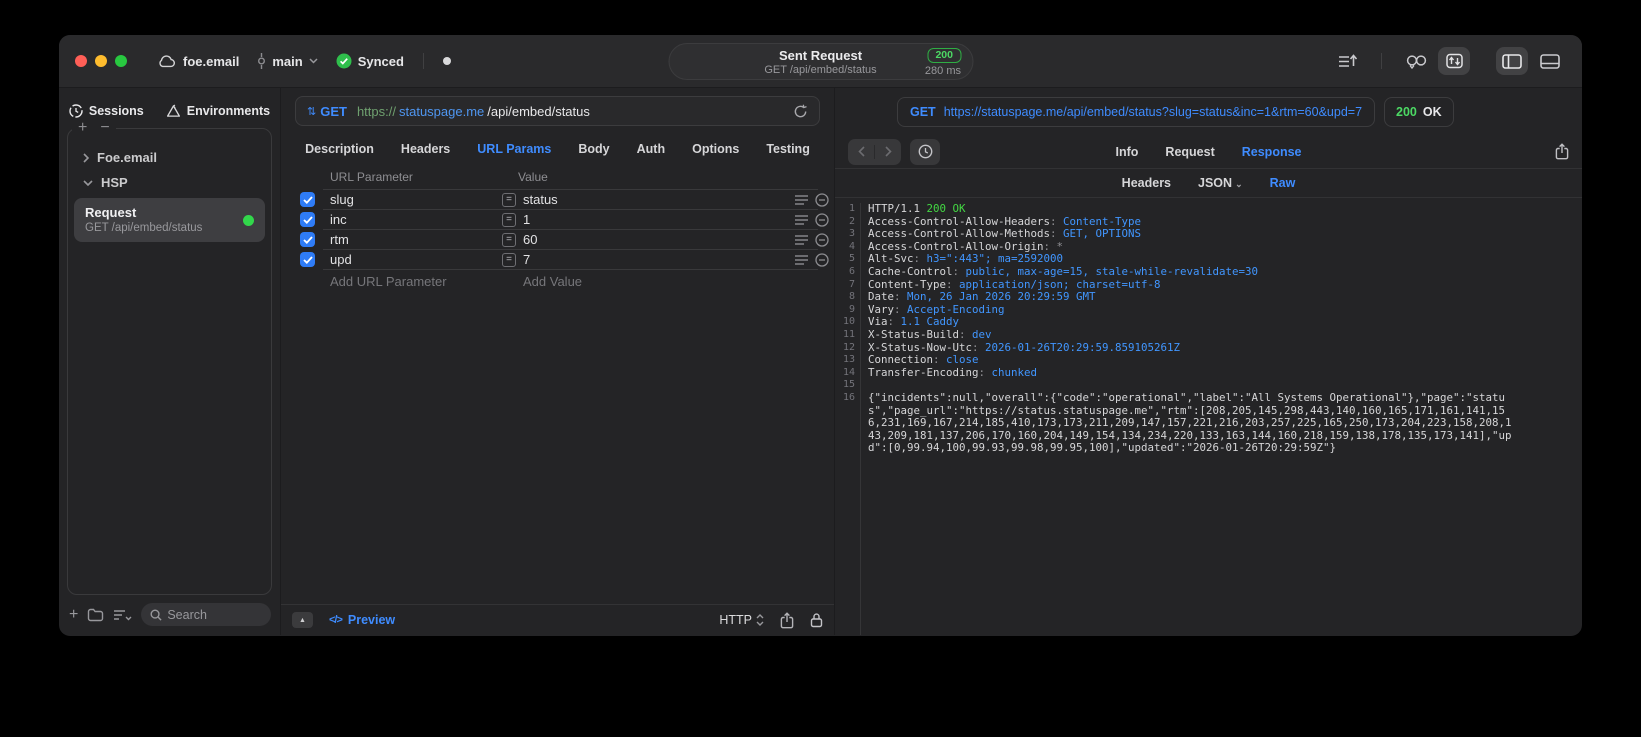  I want to click on param-value: status, so click(540, 199).